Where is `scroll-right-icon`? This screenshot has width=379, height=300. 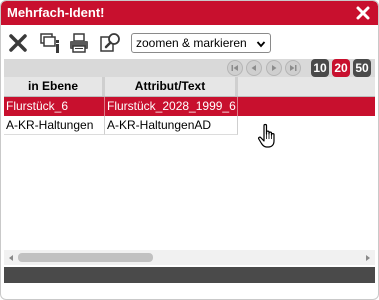
scroll-right-icon is located at coordinates (368, 258).